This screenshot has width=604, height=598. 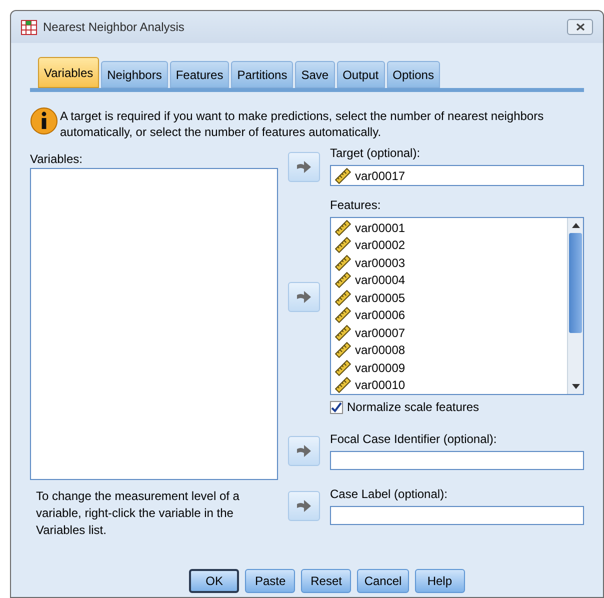 What do you see at coordinates (356, 205) in the screenshot?
I see `features-label: Features:` at bounding box center [356, 205].